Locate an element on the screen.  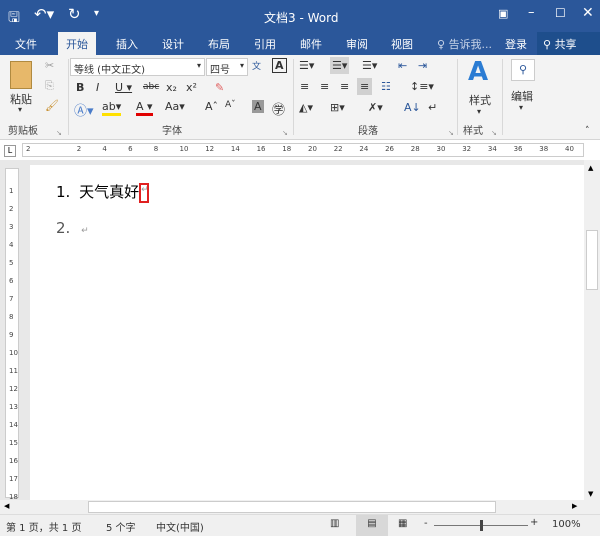
language: 中文(中国) is located at coordinates (180, 526).